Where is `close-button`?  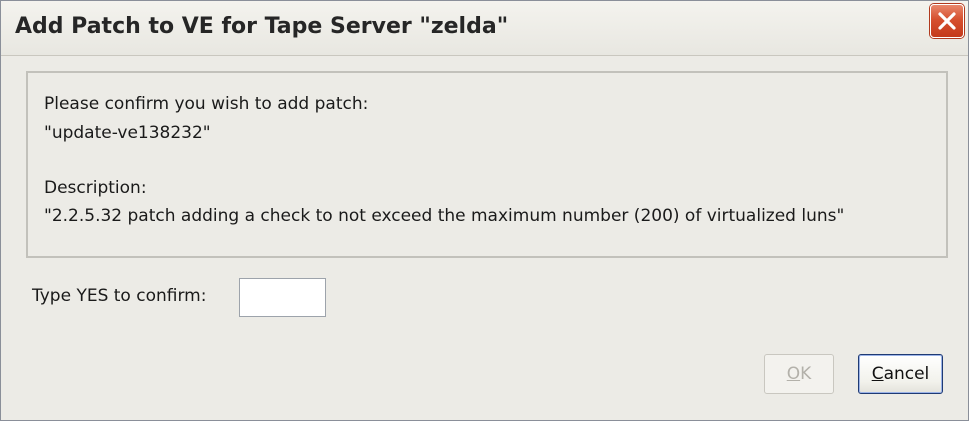 close-button is located at coordinates (947, 21).